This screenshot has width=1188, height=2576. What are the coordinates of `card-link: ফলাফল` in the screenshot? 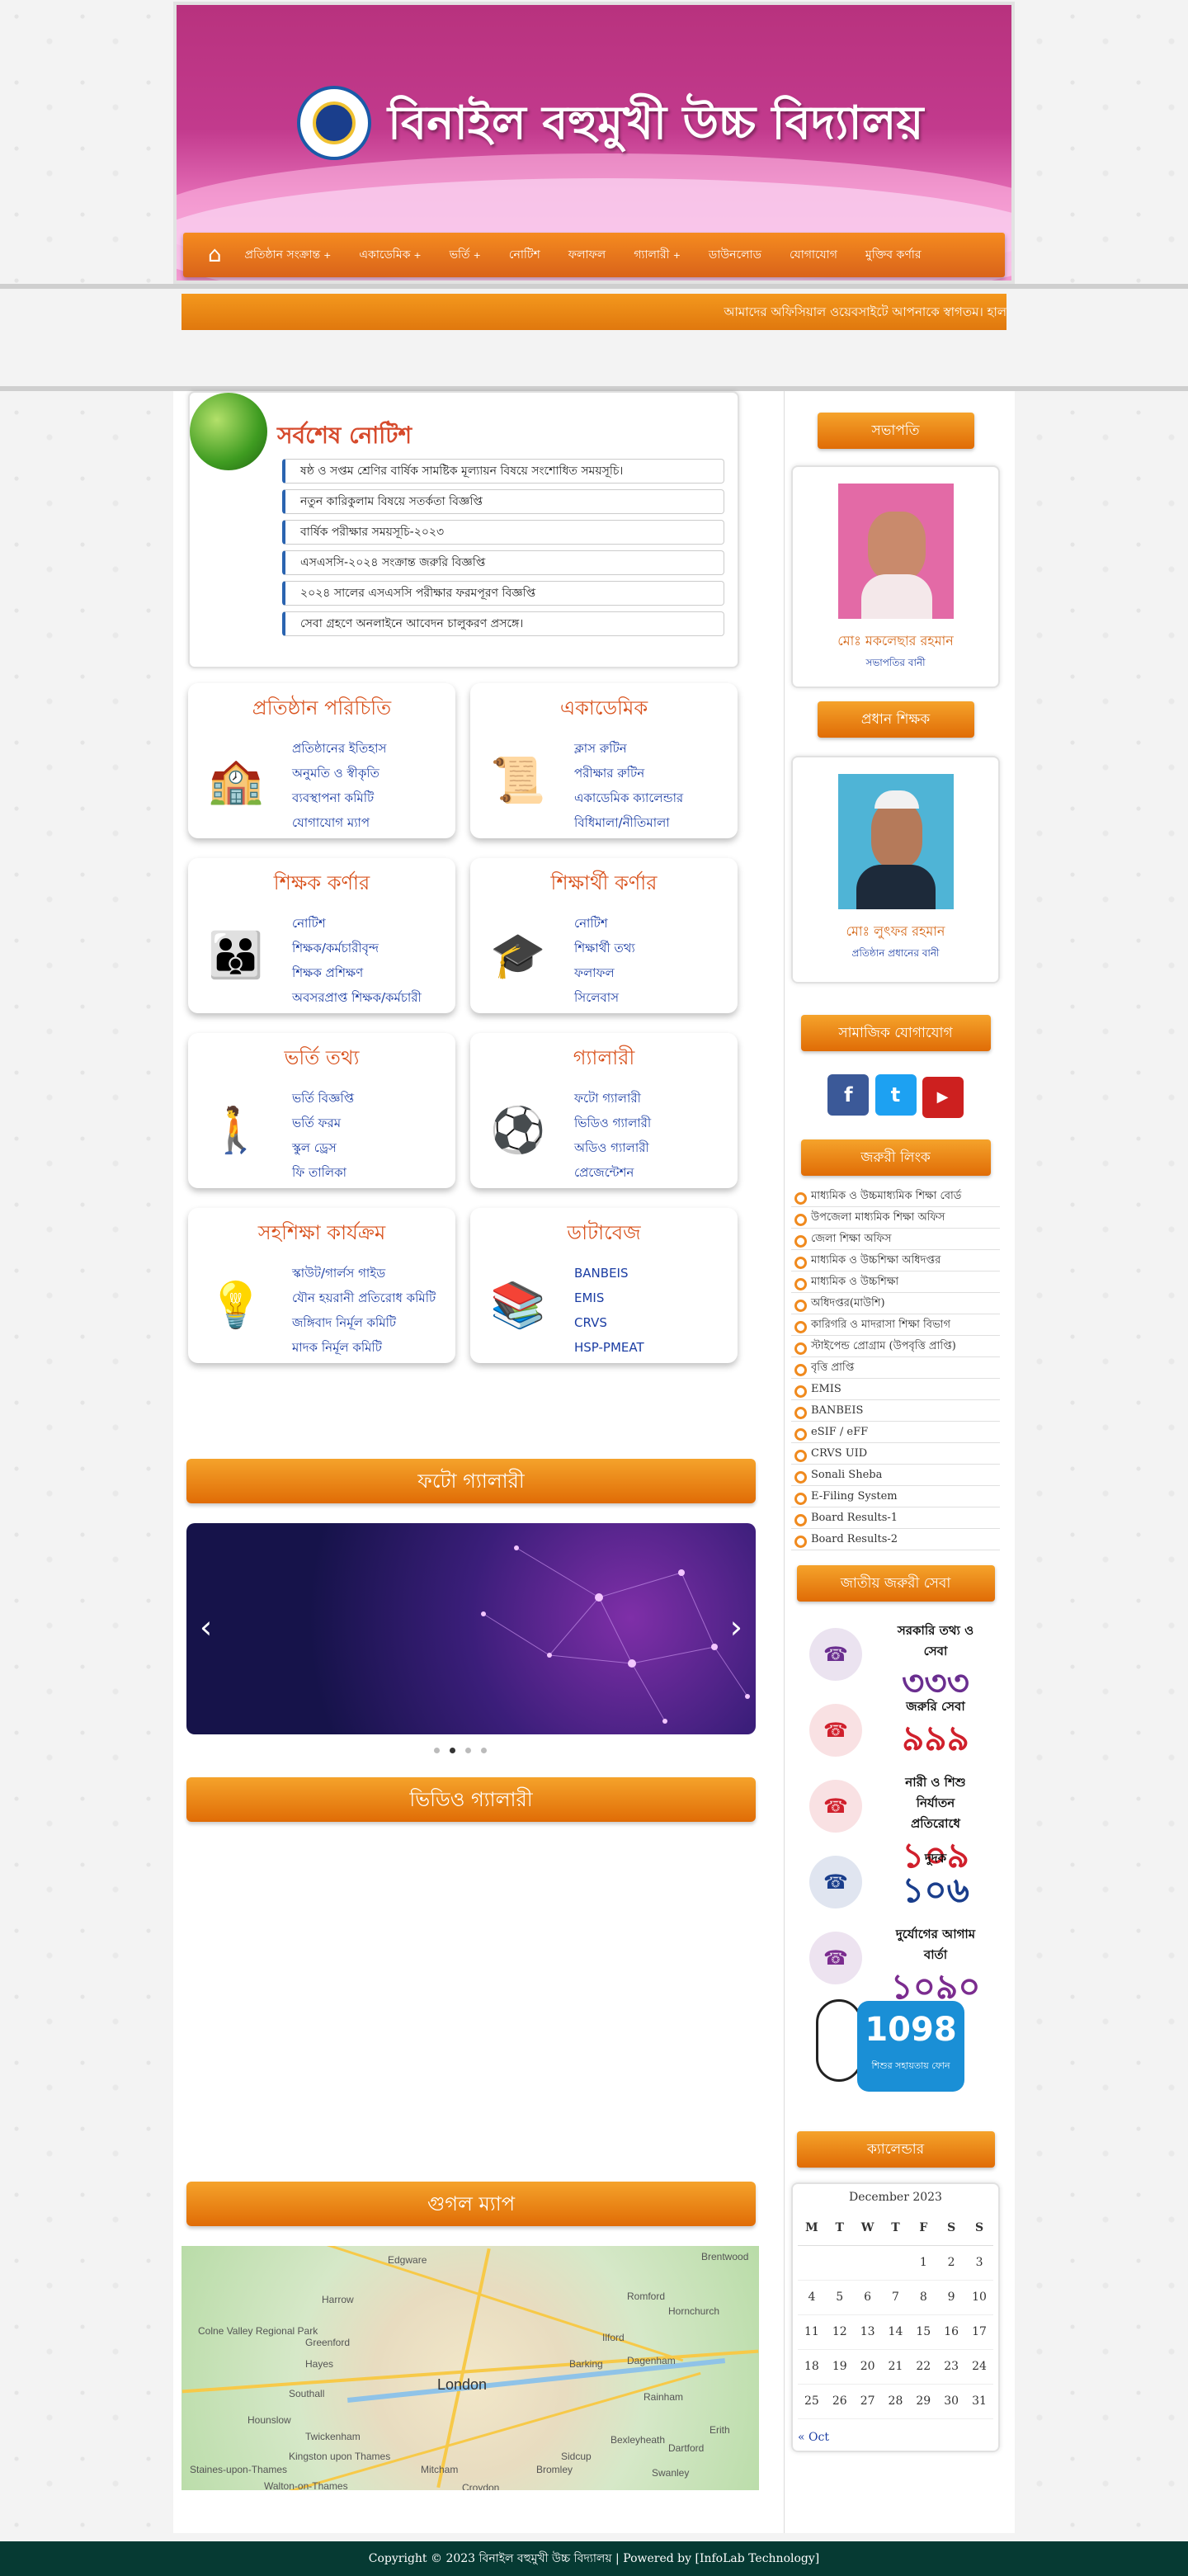 It's located at (604, 972).